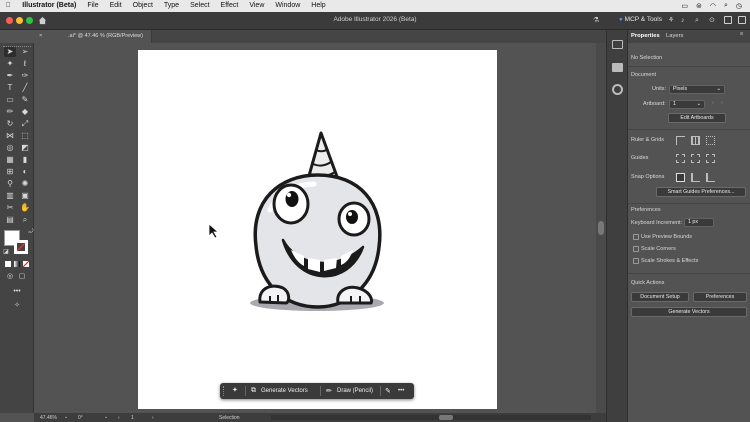 This screenshot has height=422, width=750. Describe the element at coordinates (40, 36) in the screenshot. I see `close-tab-icon: ×` at that location.